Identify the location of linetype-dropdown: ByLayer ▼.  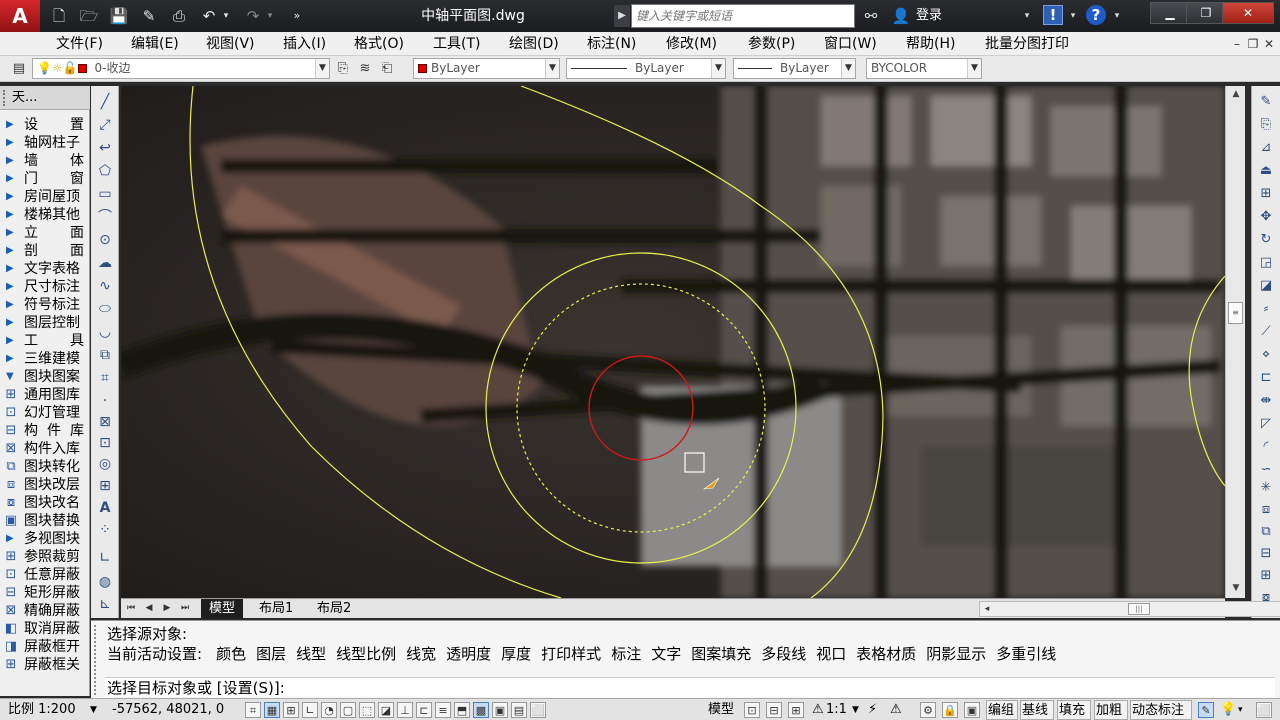
(646, 68).